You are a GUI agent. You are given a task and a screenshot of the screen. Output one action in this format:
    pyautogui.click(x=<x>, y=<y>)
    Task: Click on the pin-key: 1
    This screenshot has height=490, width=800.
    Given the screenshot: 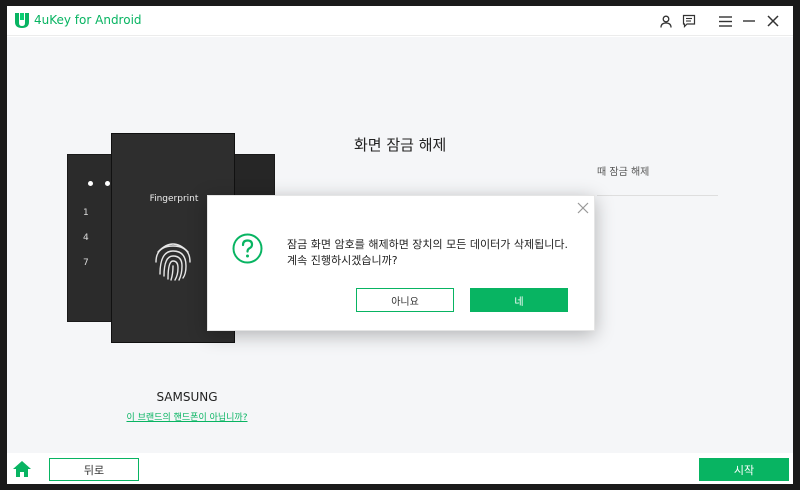 What is the action you would take?
    pyautogui.click(x=86, y=213)
    